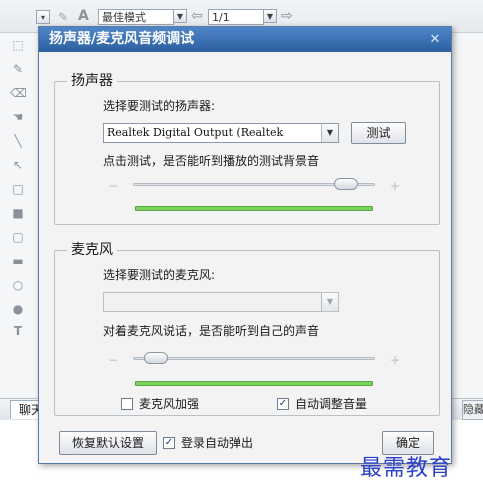 The height and width of the screenshot is (491, 483). I want to click on pencil-tool-icon: ✎, so click(18, 69).